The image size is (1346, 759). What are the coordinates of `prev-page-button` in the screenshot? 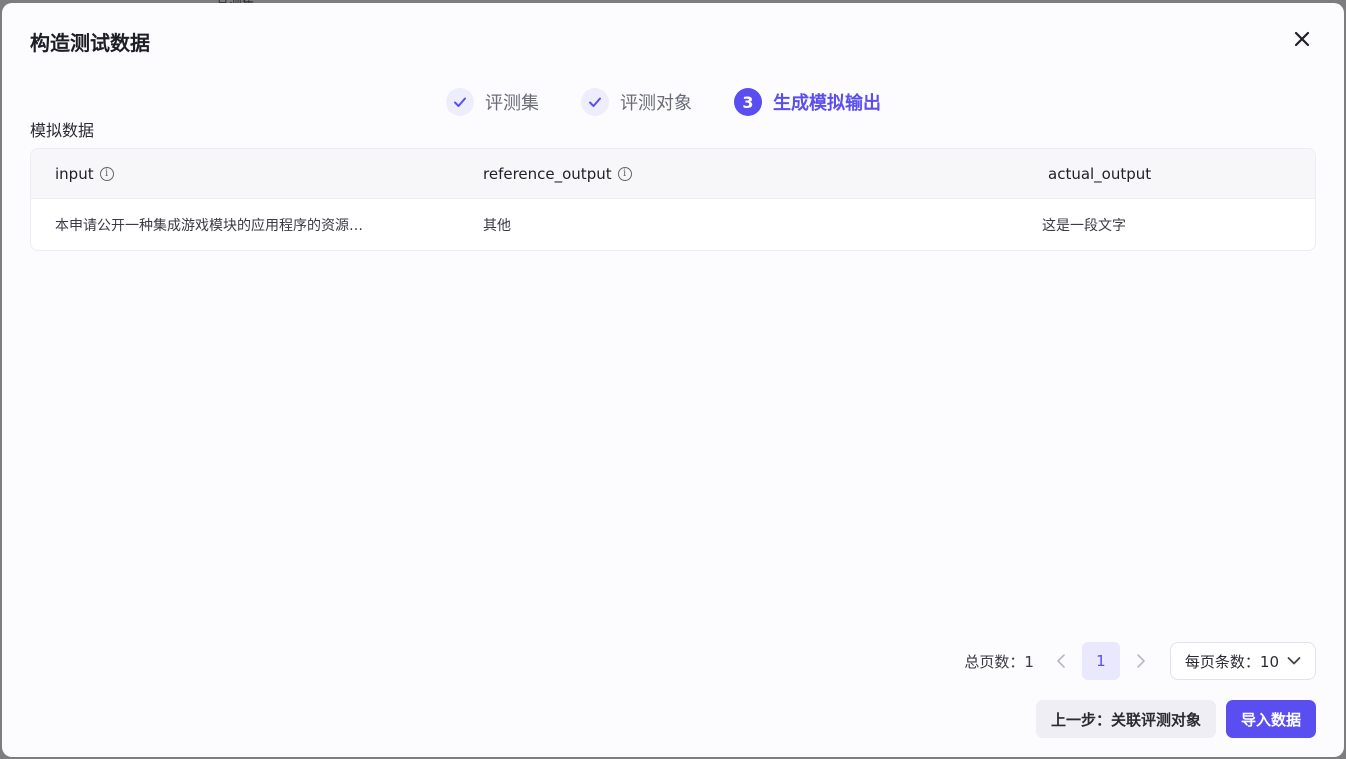 It's located at (1061, 661).